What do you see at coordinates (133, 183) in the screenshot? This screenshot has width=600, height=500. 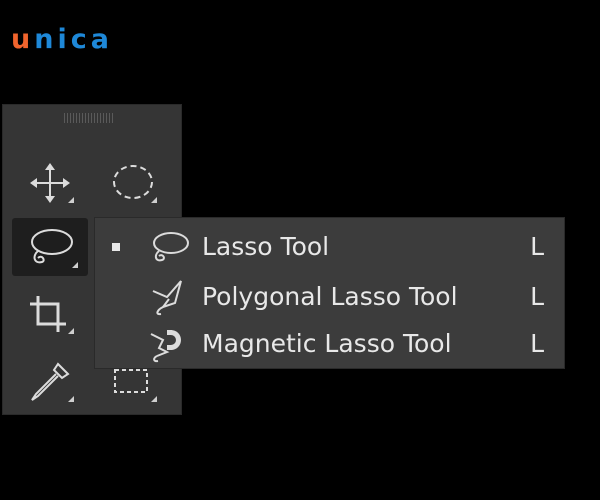 I see `marquee-tool-button` at bounding box center [133, 183].